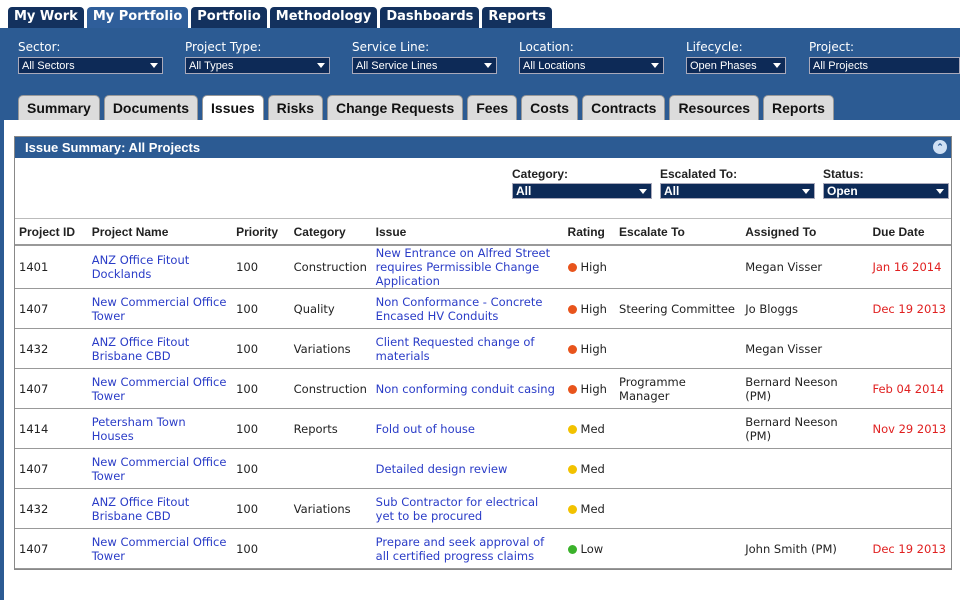  Describe the element at coordinates (137, 17) in the screenshot. I see `nav-tab-my-portfolio: My Portfolio` at that location.